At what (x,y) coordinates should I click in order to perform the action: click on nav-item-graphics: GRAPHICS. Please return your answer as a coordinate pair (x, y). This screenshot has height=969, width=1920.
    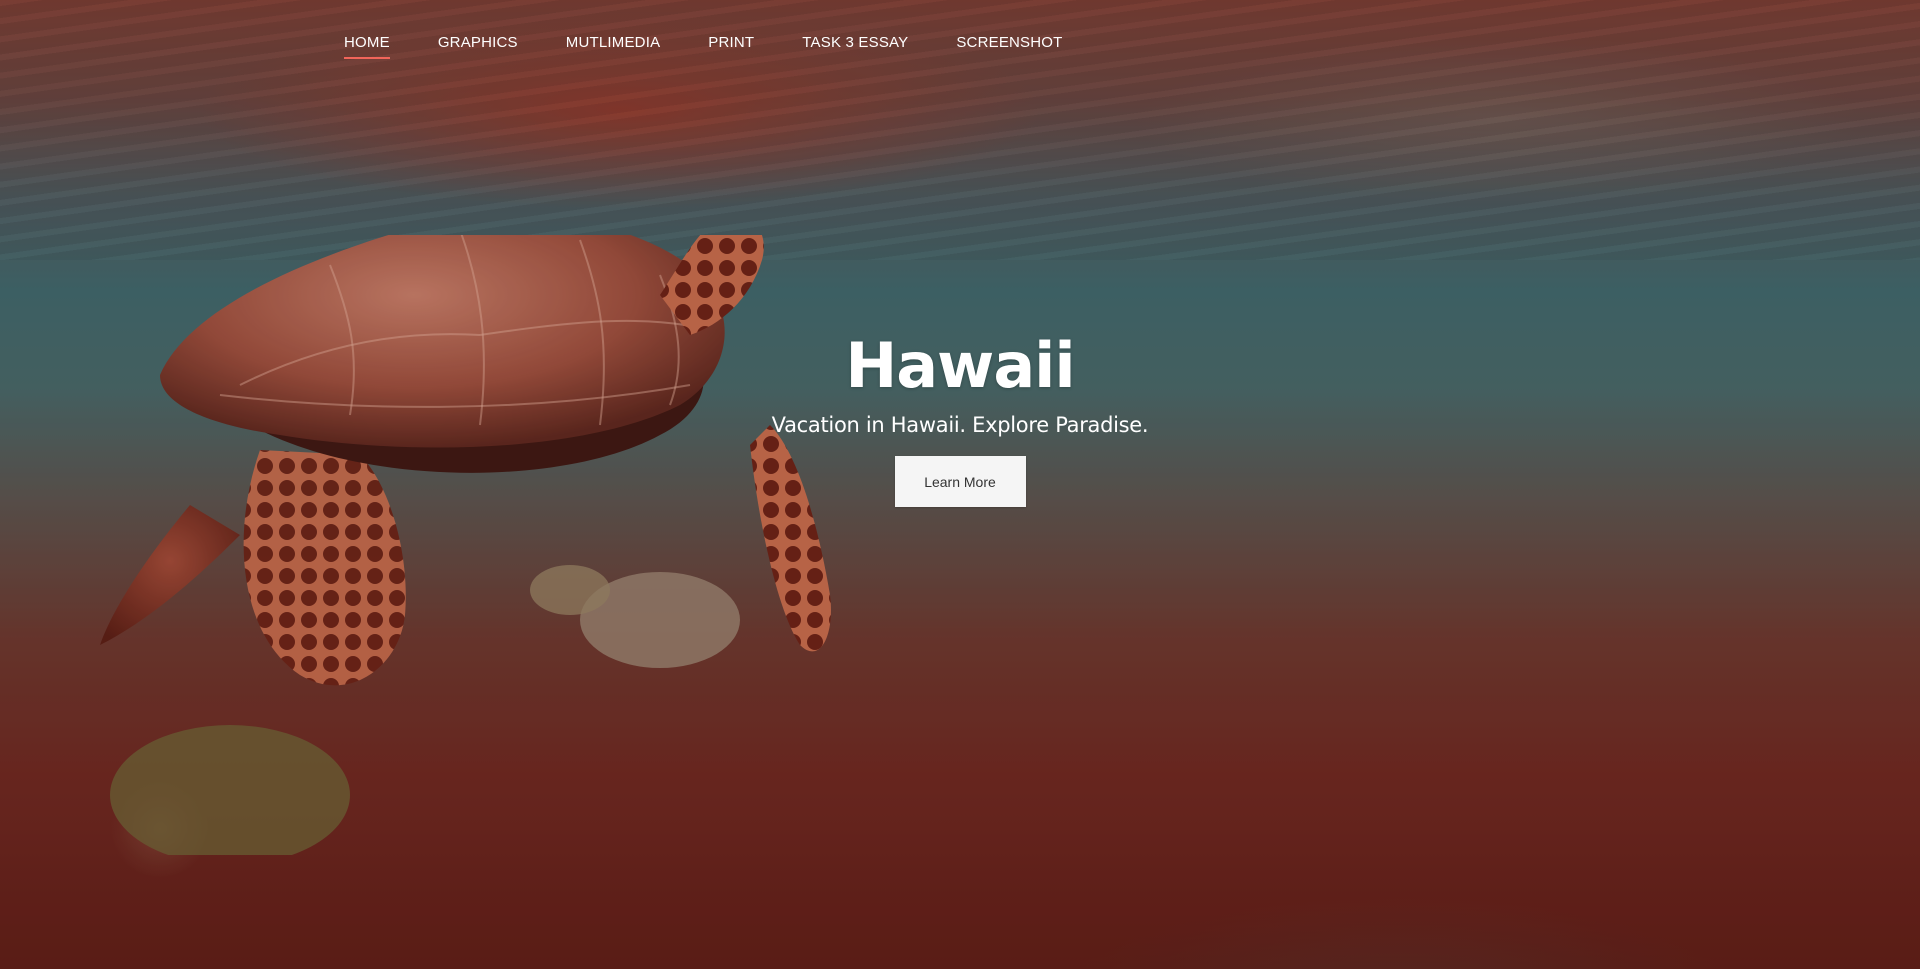
    Looking at the image, I should click on (478, 46).